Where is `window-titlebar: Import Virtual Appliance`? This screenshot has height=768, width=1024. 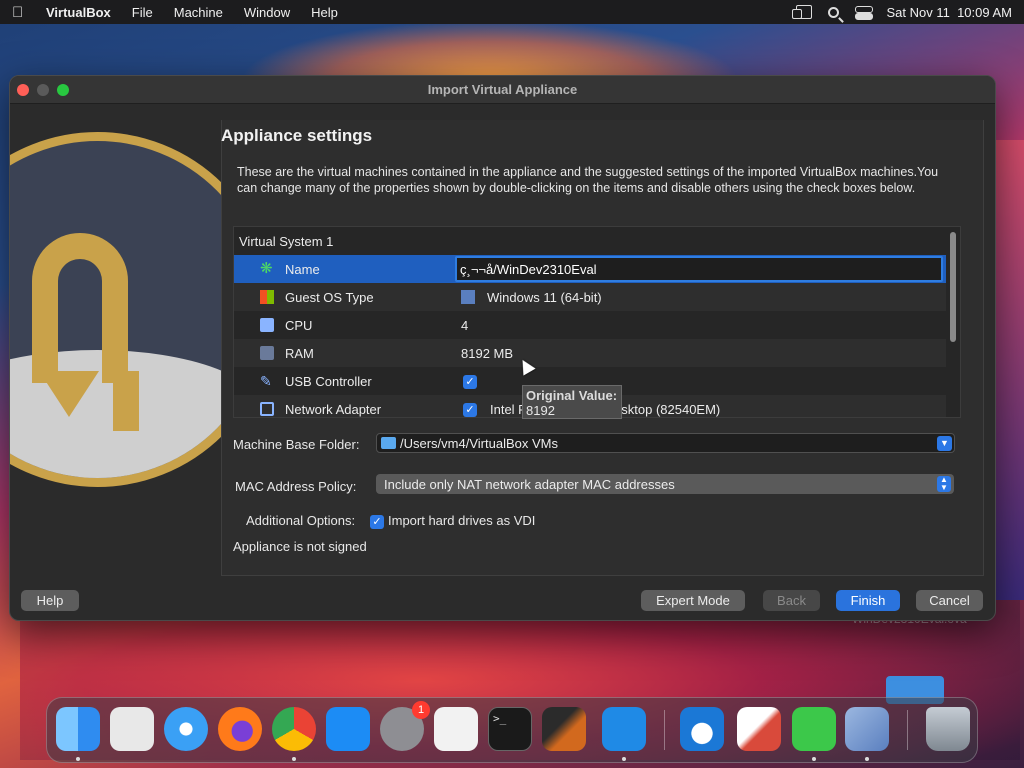
window-titlebar: Import Virtual Appliance is located at coordinates (502, 90).